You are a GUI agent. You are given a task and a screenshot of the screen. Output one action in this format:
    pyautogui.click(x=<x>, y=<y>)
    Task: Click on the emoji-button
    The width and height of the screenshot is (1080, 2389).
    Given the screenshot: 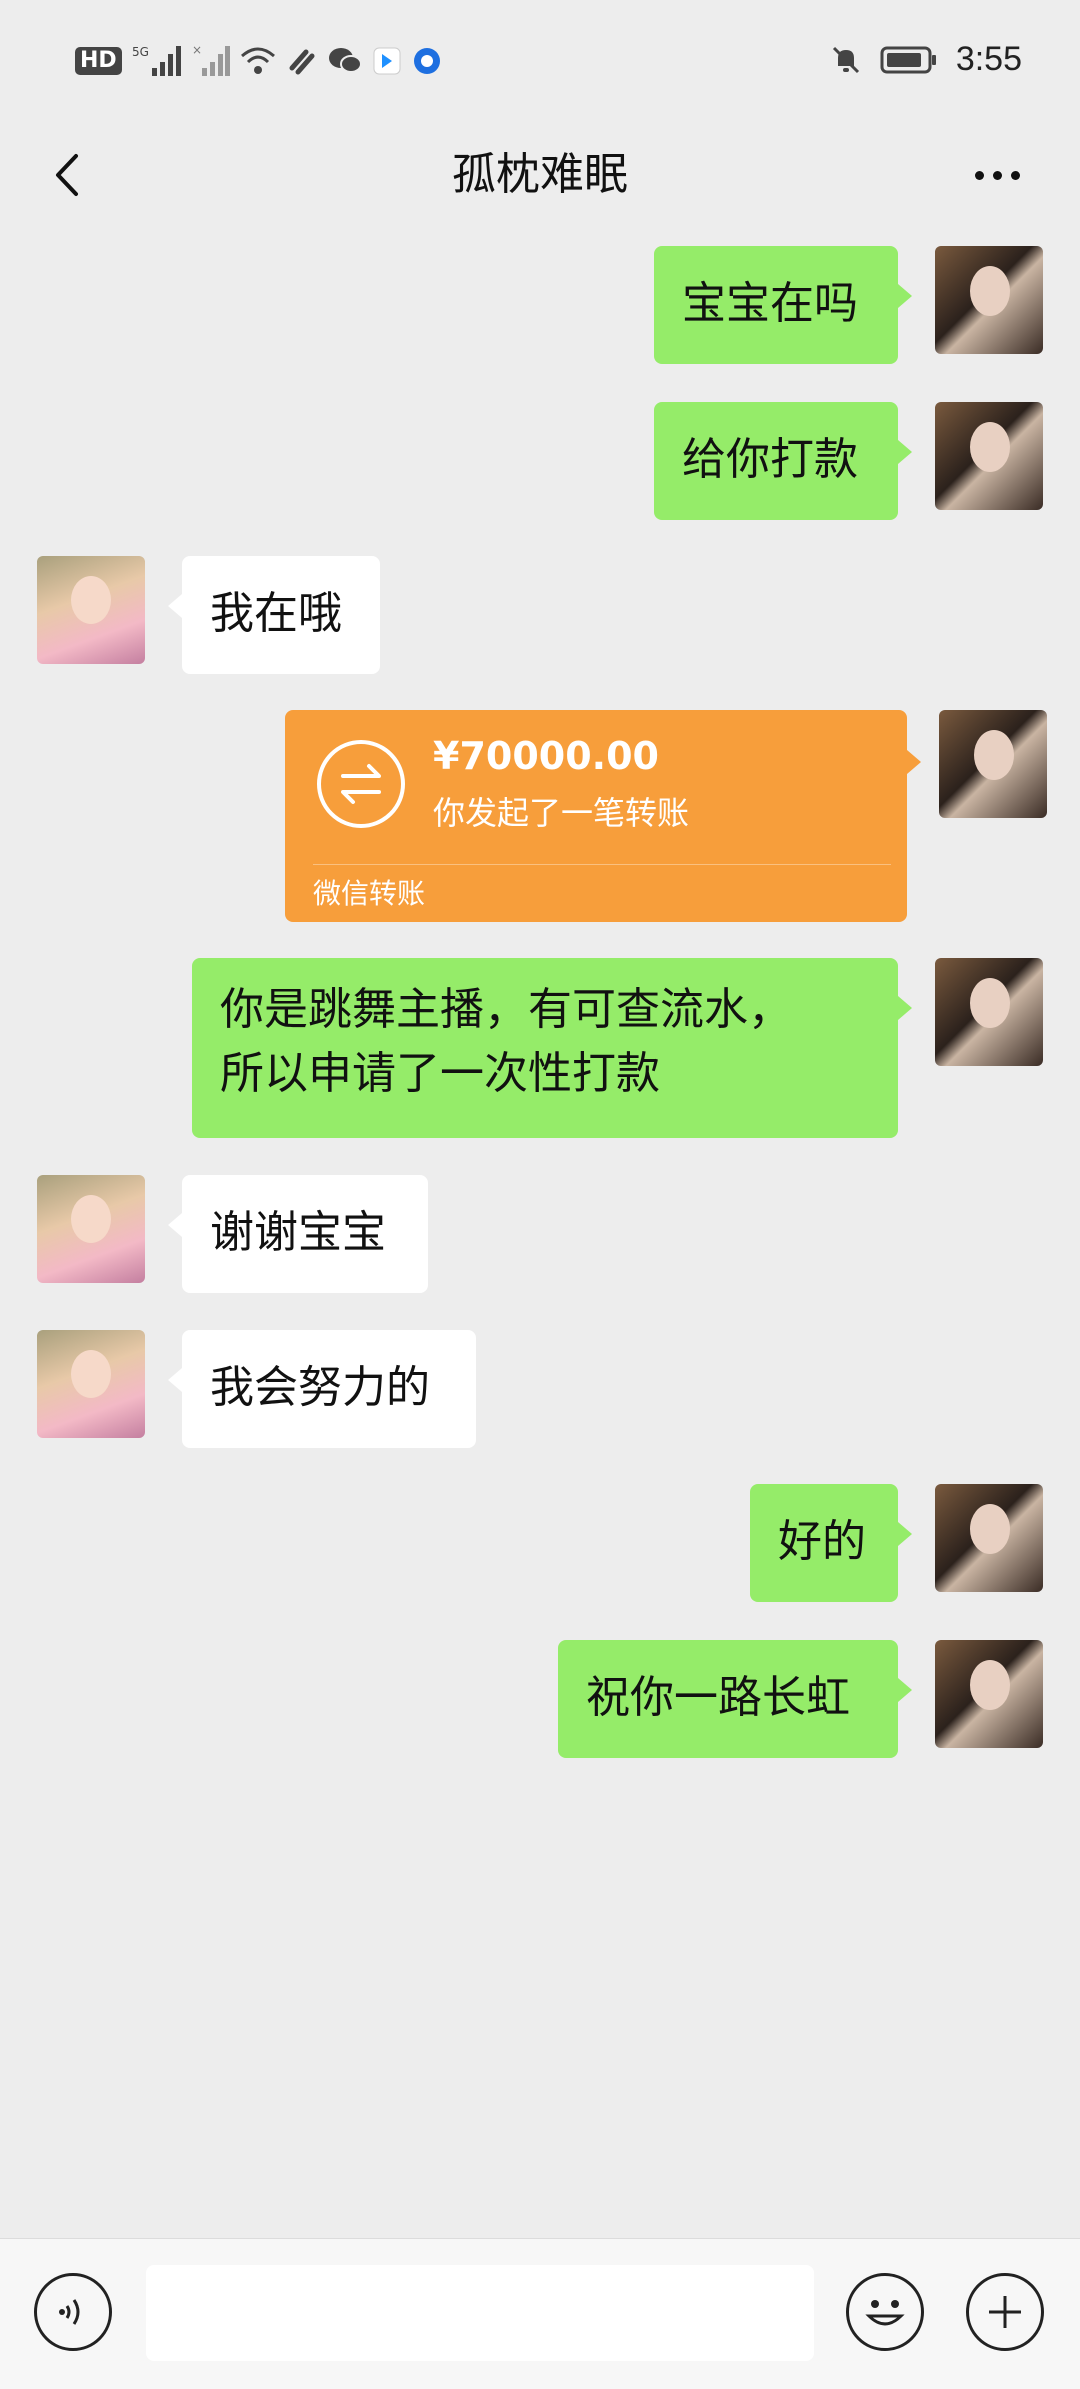 What is the action you would take?
    pyautogui.click(x=885, y=2312)
    